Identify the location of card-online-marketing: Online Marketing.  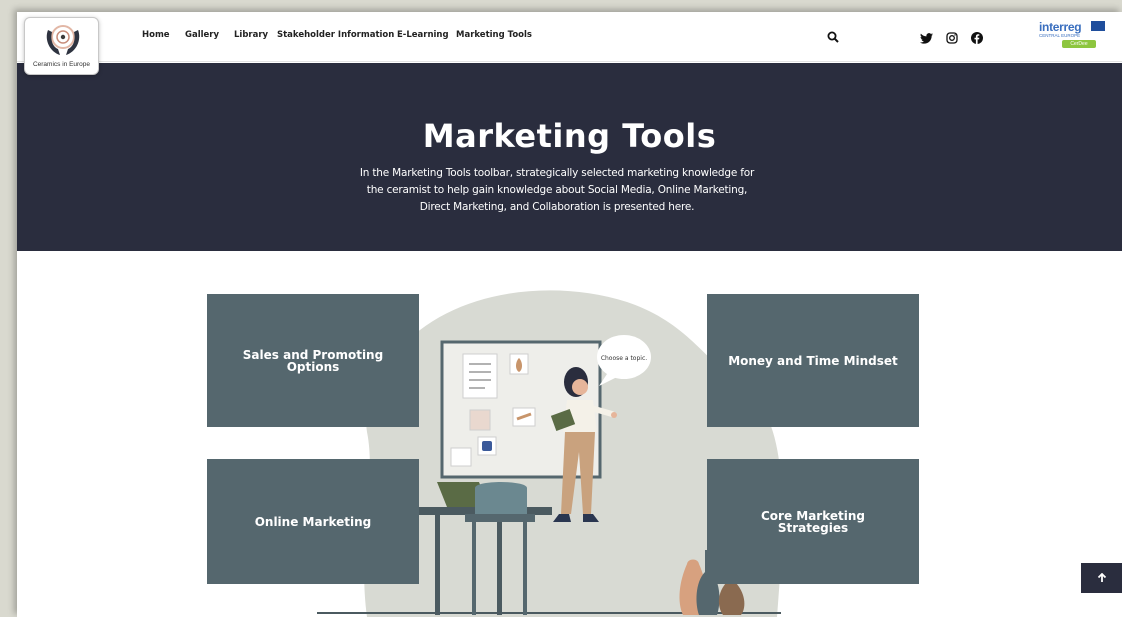
(313, 521).